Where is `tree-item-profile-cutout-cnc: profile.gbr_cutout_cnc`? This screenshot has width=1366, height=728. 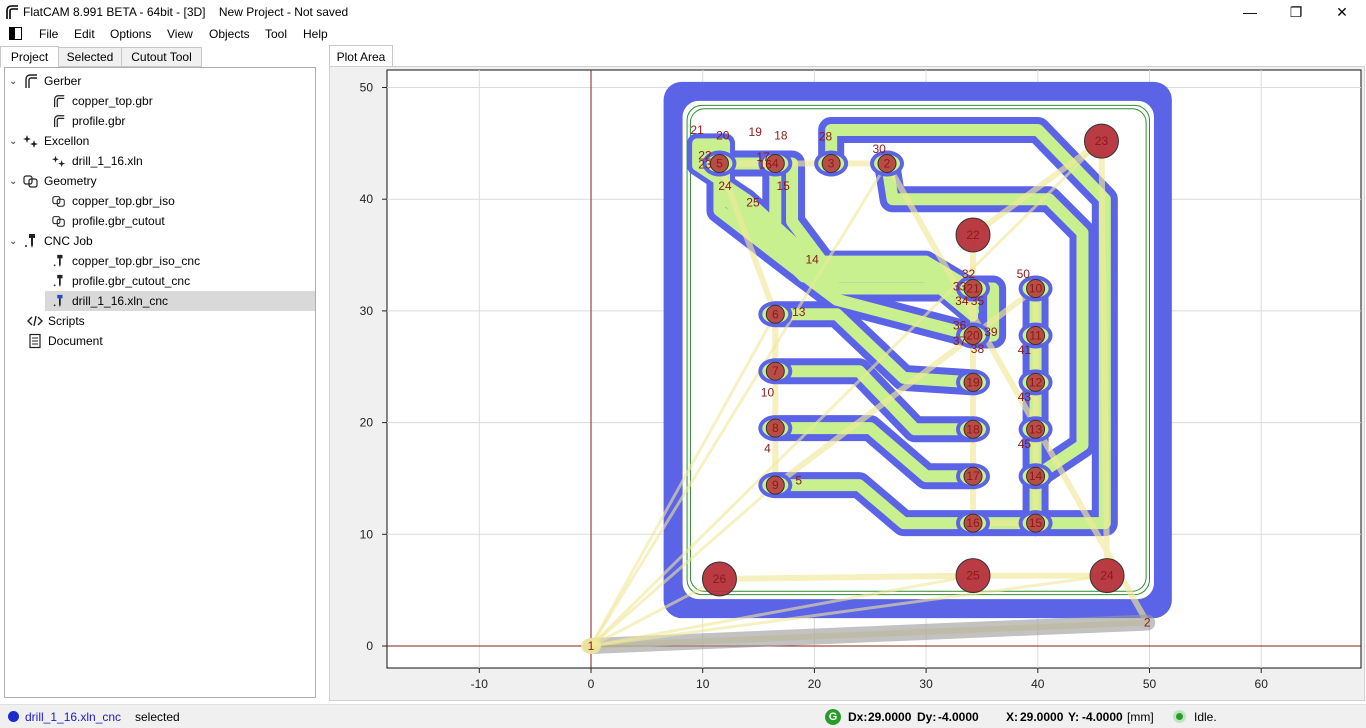
tree-item-profile-cutout-cnc: profile.gbr_cutout_cnc is located at coordinates (120, 281).